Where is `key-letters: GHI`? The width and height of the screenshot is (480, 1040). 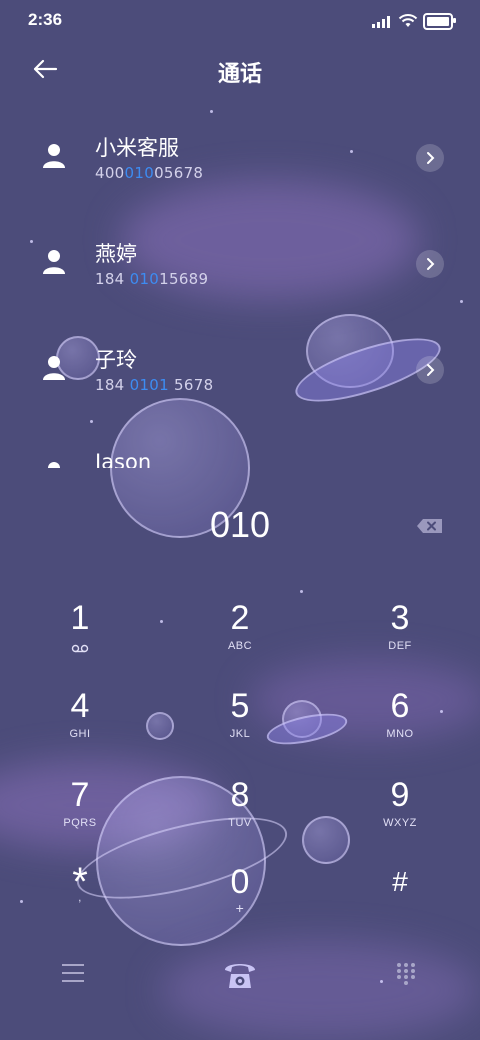
key-letters: GHI is located at coordinates (80, 734).